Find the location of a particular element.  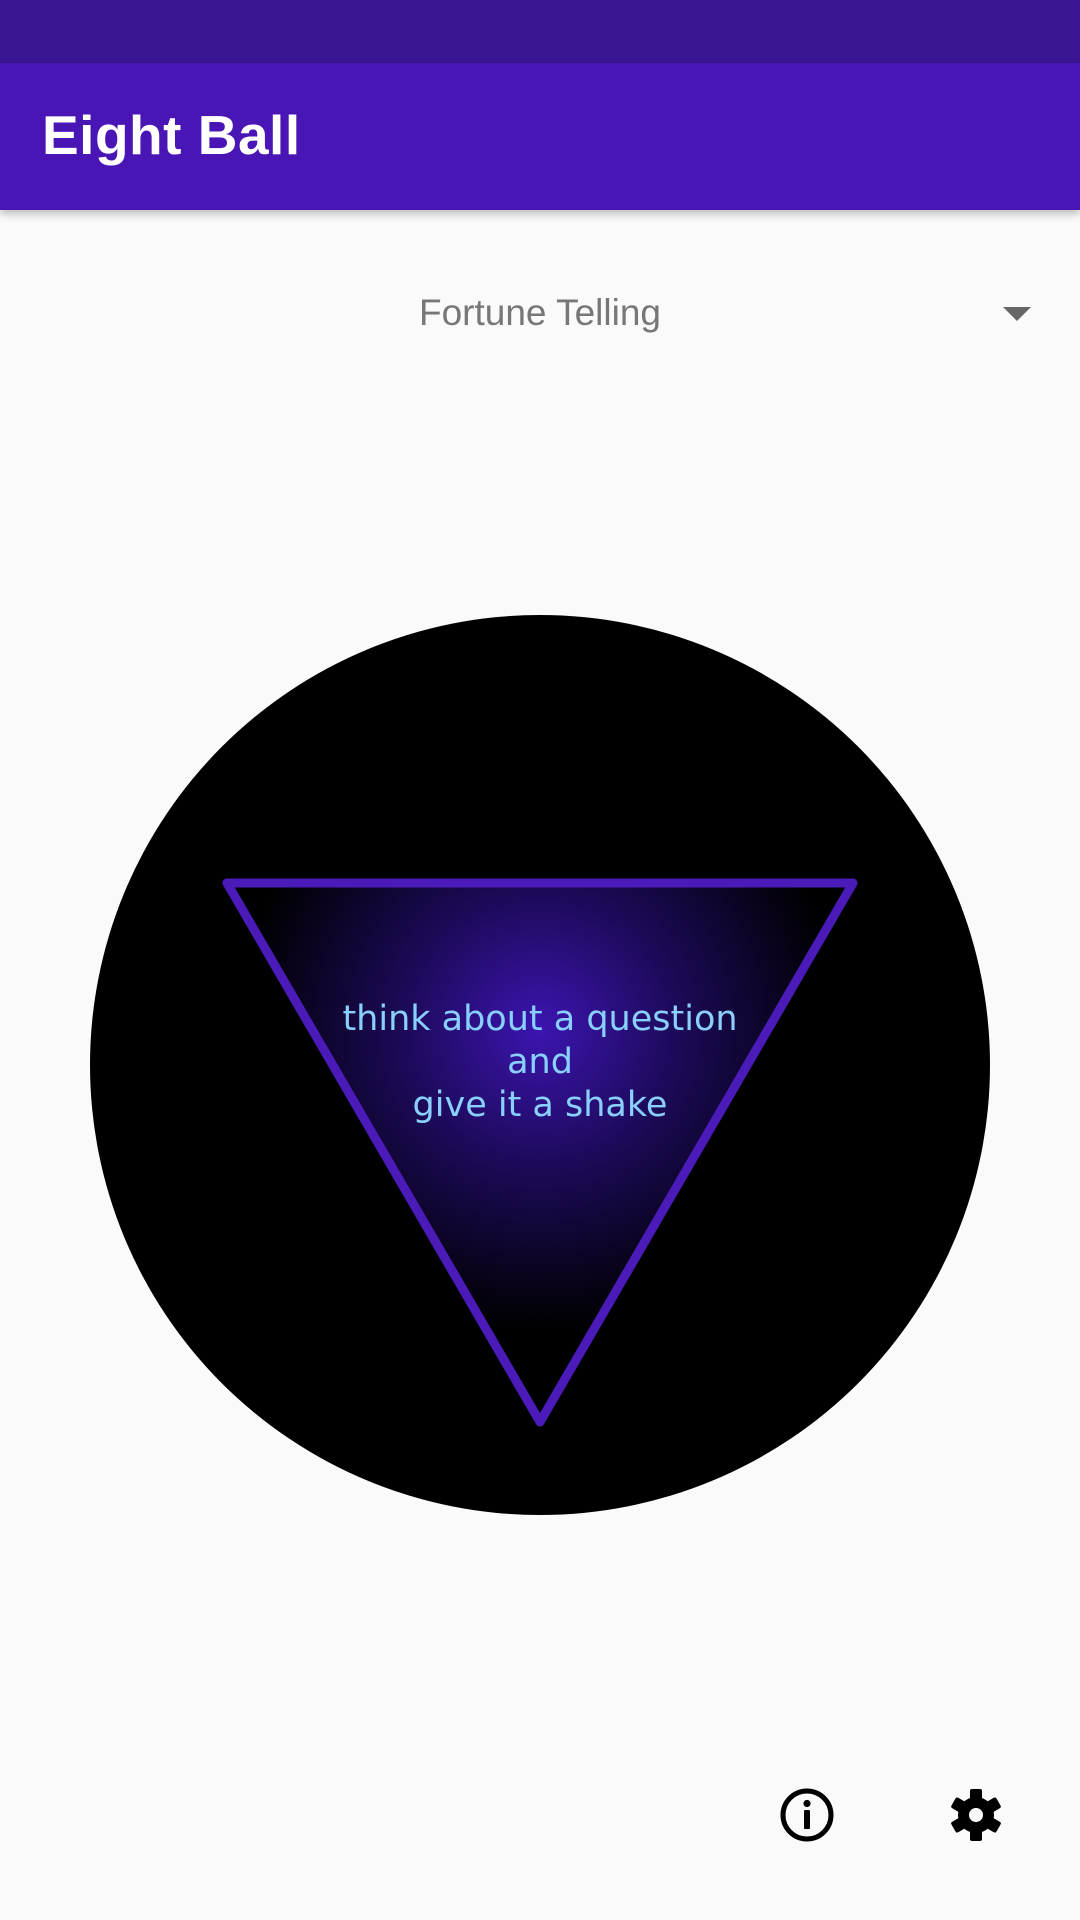

app-title: Eight Ball is located at coordinates (171, 135).